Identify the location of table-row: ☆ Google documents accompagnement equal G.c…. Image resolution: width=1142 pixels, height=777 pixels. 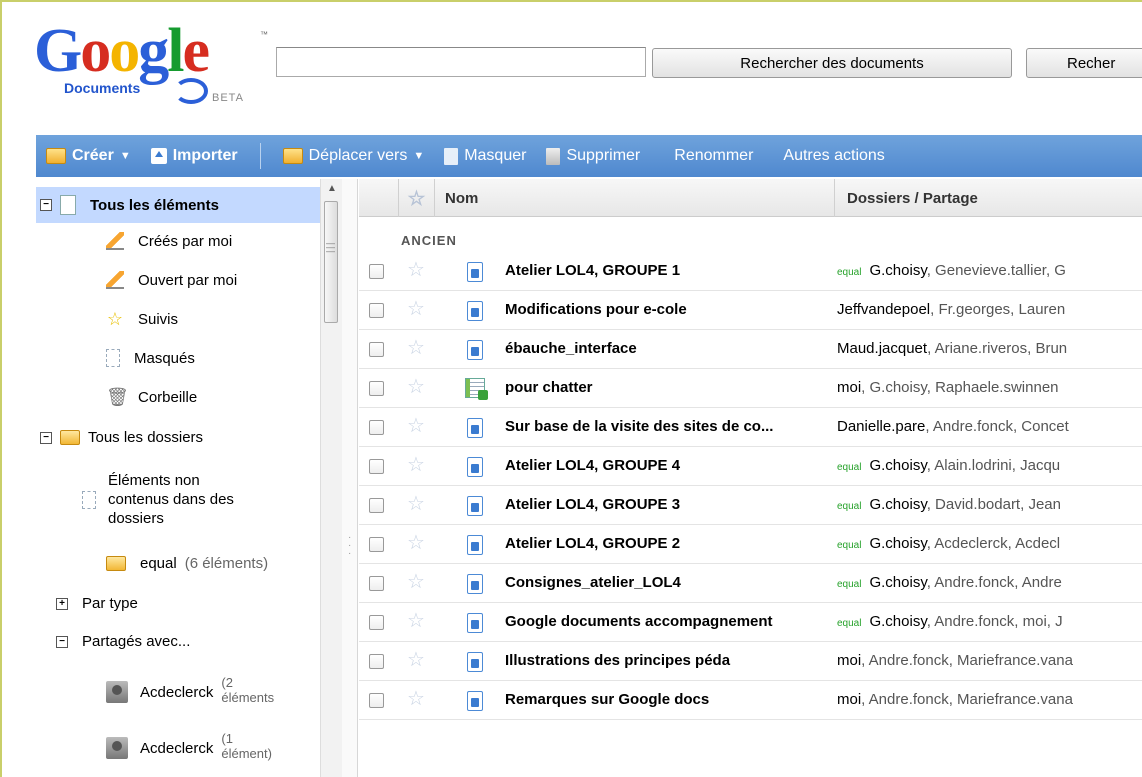
(750, 622).